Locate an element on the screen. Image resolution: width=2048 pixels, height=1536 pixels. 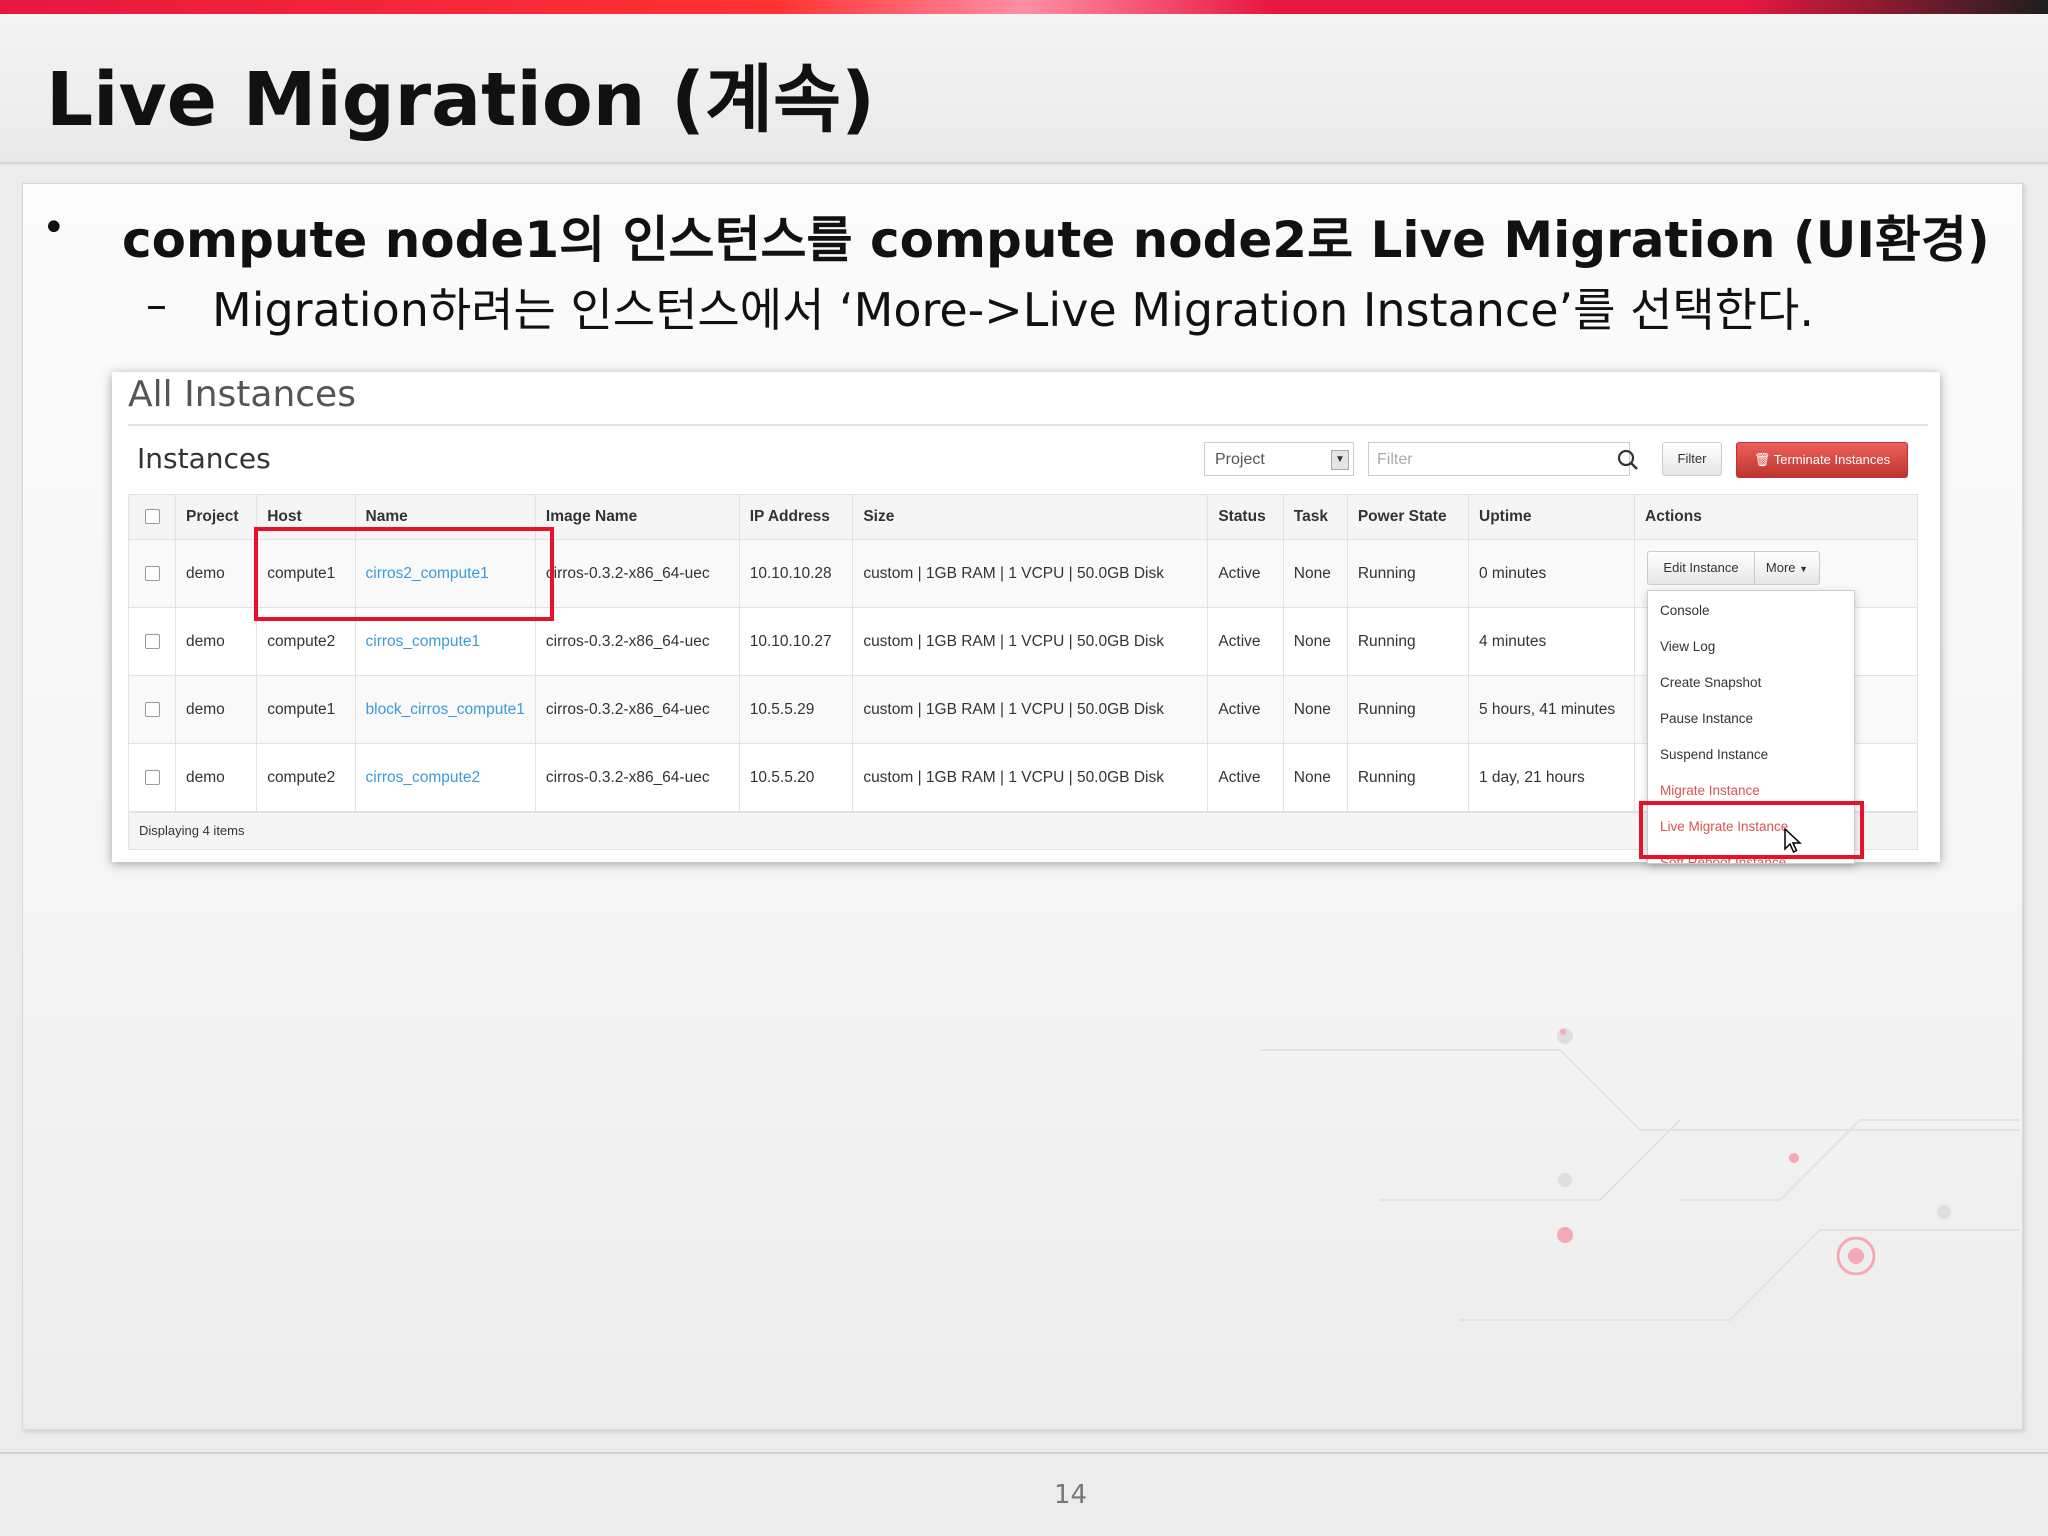
footer-divider is located at coordinates (1024, 1453).